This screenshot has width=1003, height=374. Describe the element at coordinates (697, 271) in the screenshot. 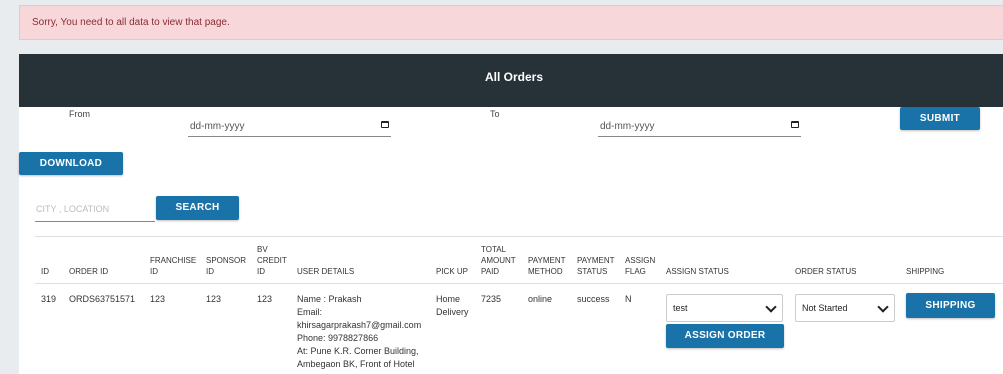

I see `col-assign-status: ASSIGN STATUS` at that location.